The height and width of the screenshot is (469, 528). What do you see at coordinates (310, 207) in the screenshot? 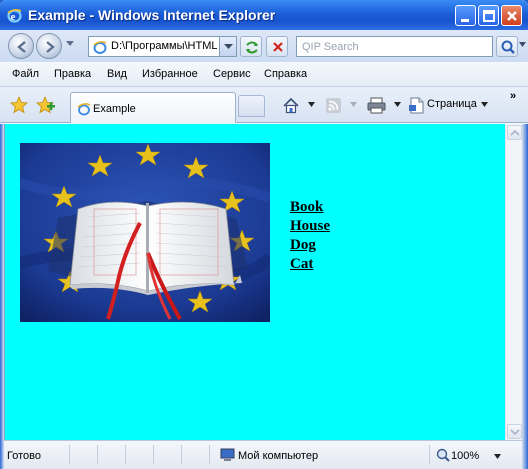
I see `link-book: Book` at bounding box center [310, 207].